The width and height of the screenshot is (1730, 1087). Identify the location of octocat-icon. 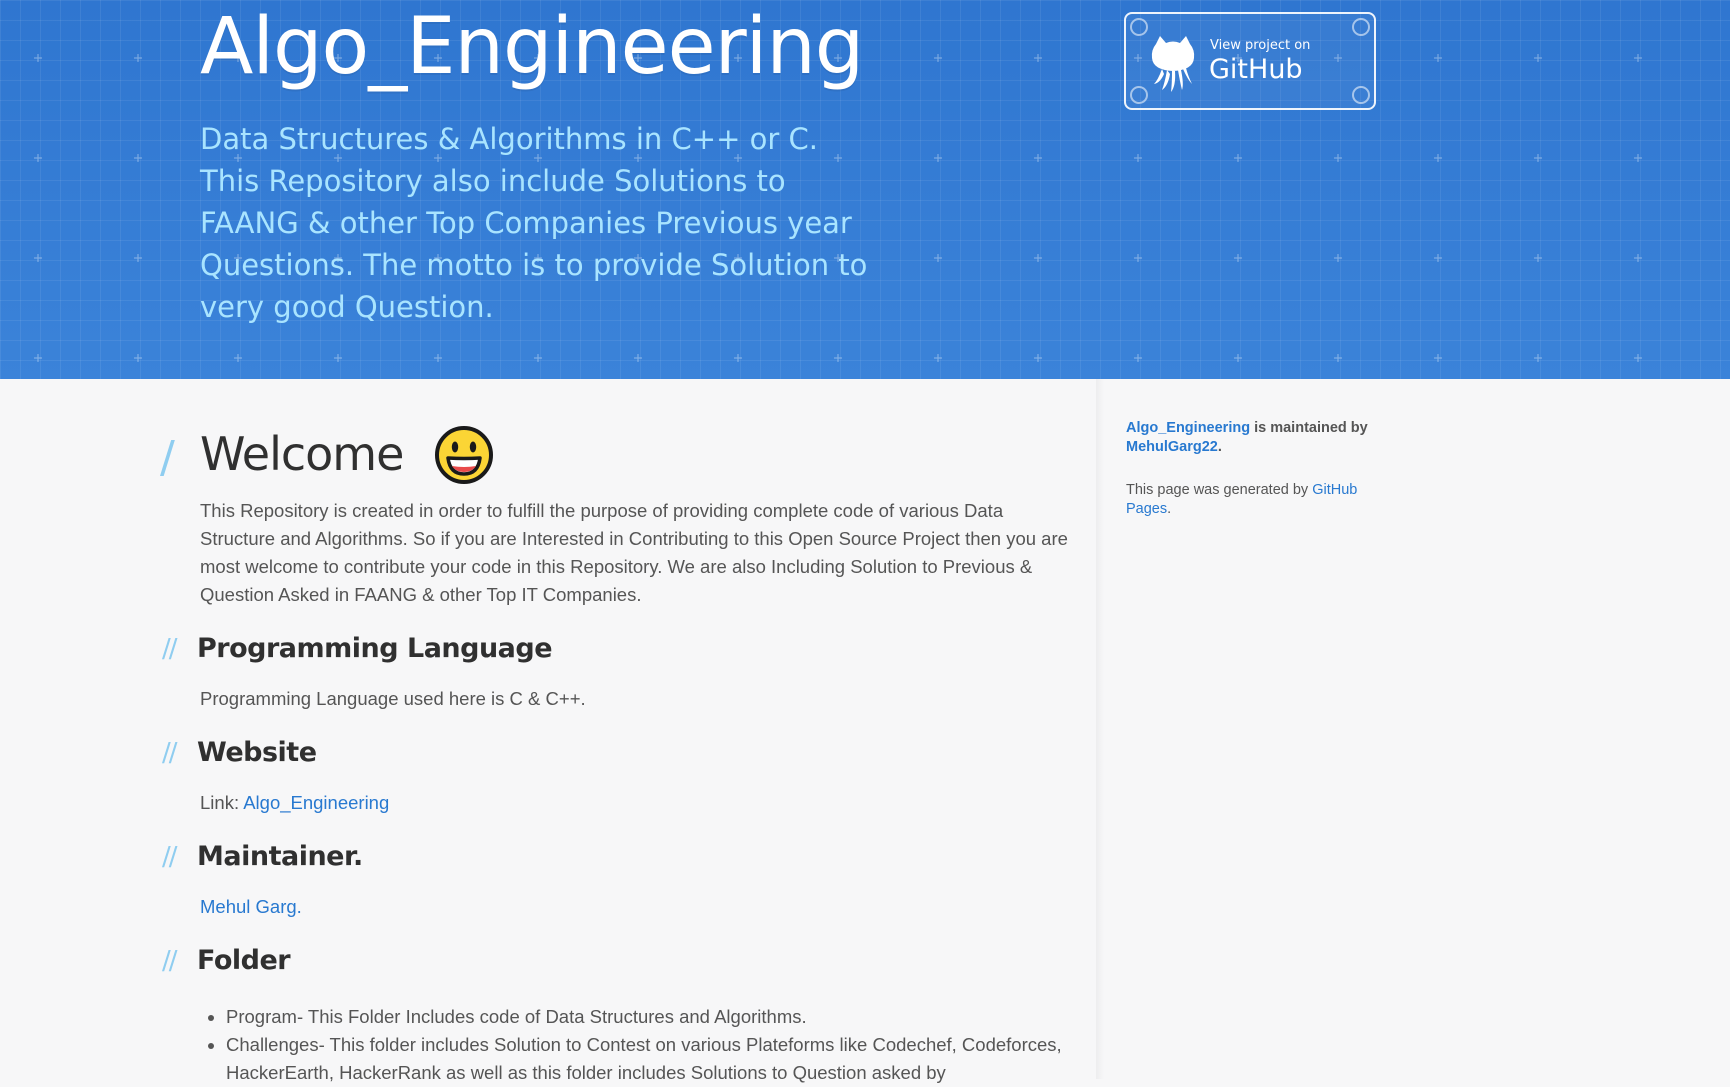
(1173, 64).